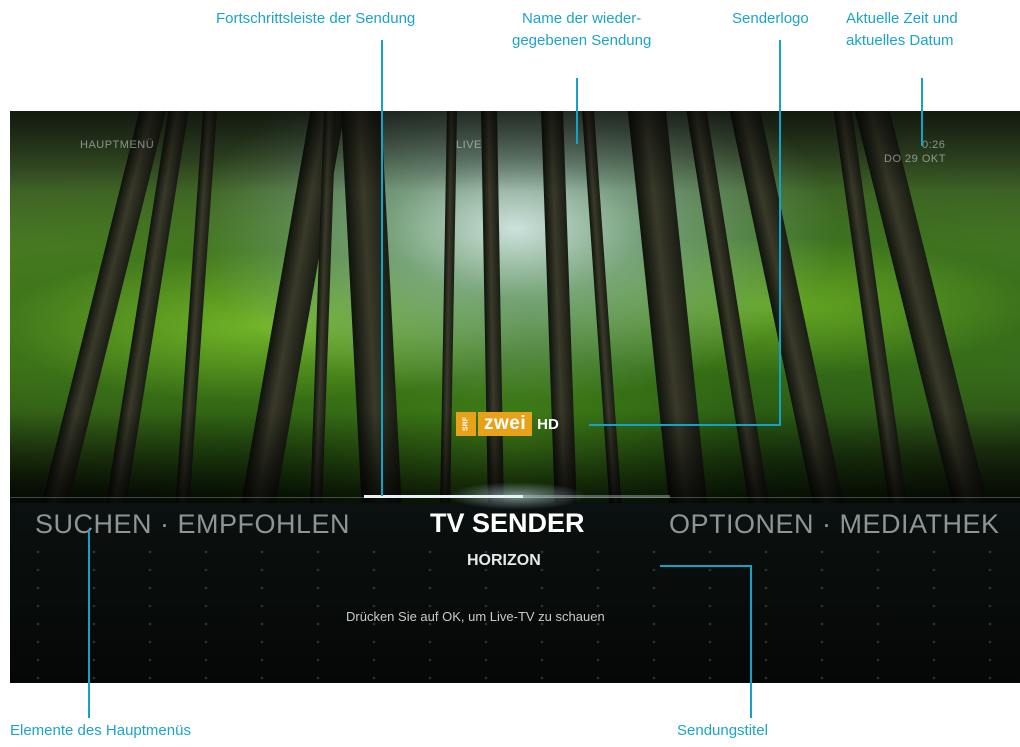 The height and width of the screenshot is (747, 1020). What do you see at coordinates (722, 730) in the screenshot?
I see `callout-show-title: Sendungstitel` at bounding box center [722, 730].